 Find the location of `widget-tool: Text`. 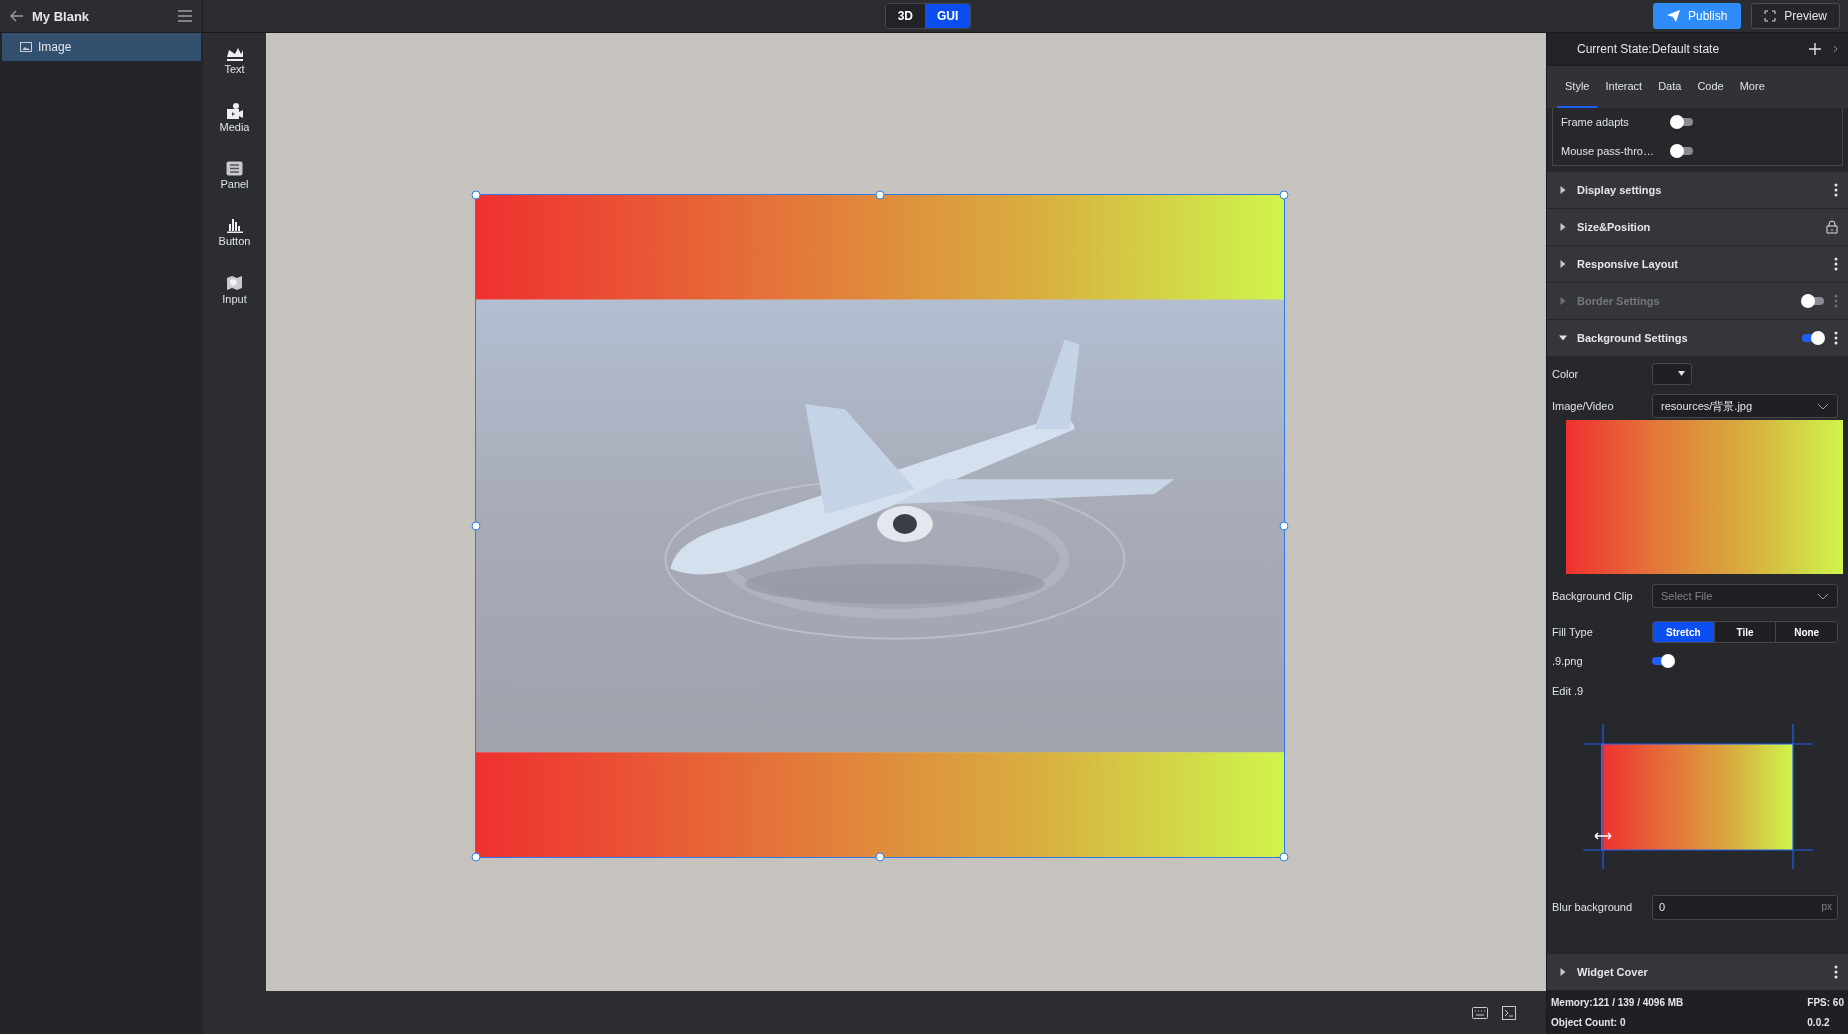

widget-tool: Text is located at coordinates (234, 61).